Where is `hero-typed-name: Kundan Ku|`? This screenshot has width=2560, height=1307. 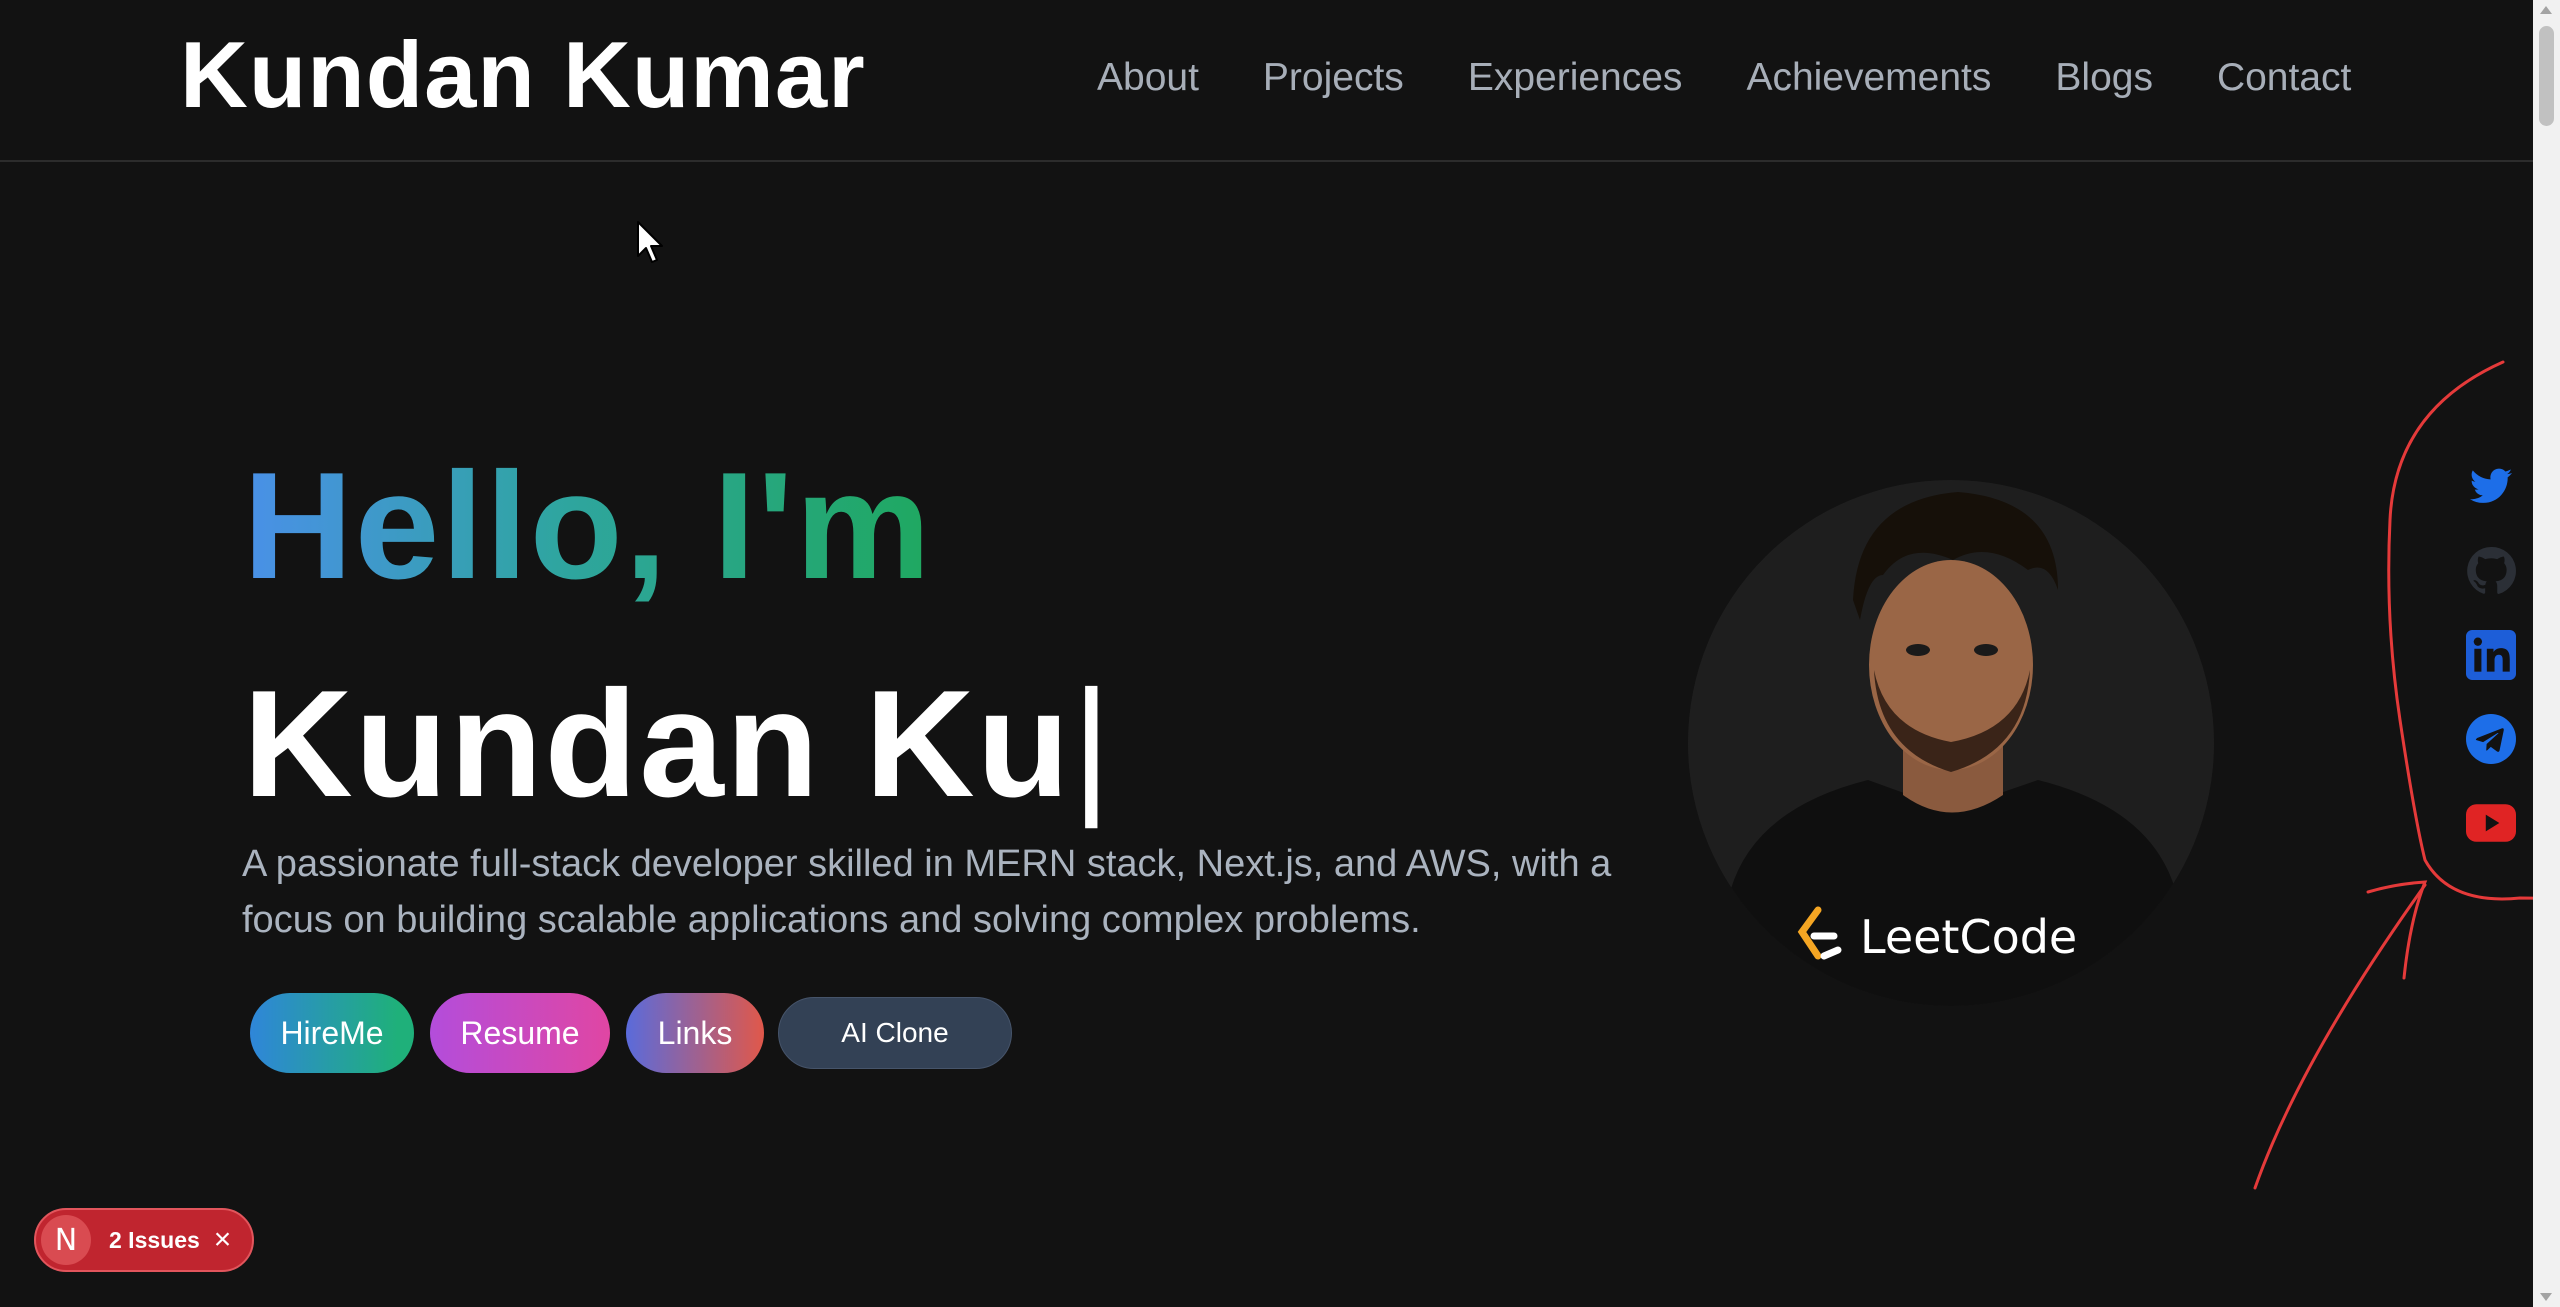 hero-typed-name: Kundan Ku| is located at coordinates (678, 744).